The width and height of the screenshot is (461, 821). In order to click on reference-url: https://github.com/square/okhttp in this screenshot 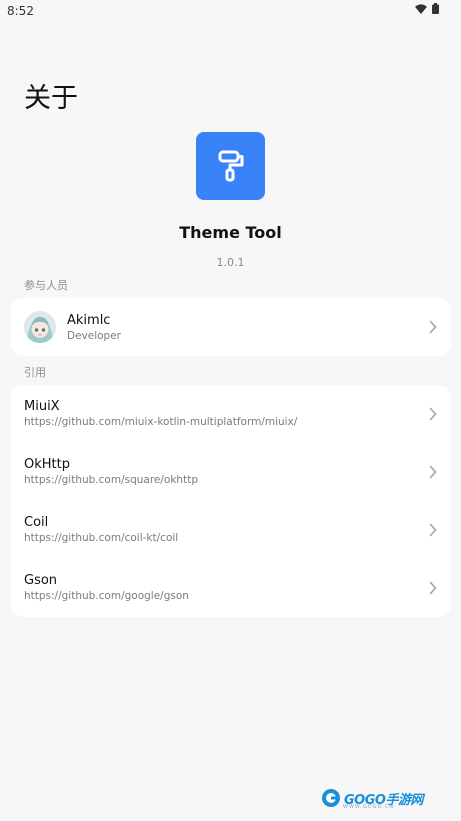, I will do `click(111, 480)`.